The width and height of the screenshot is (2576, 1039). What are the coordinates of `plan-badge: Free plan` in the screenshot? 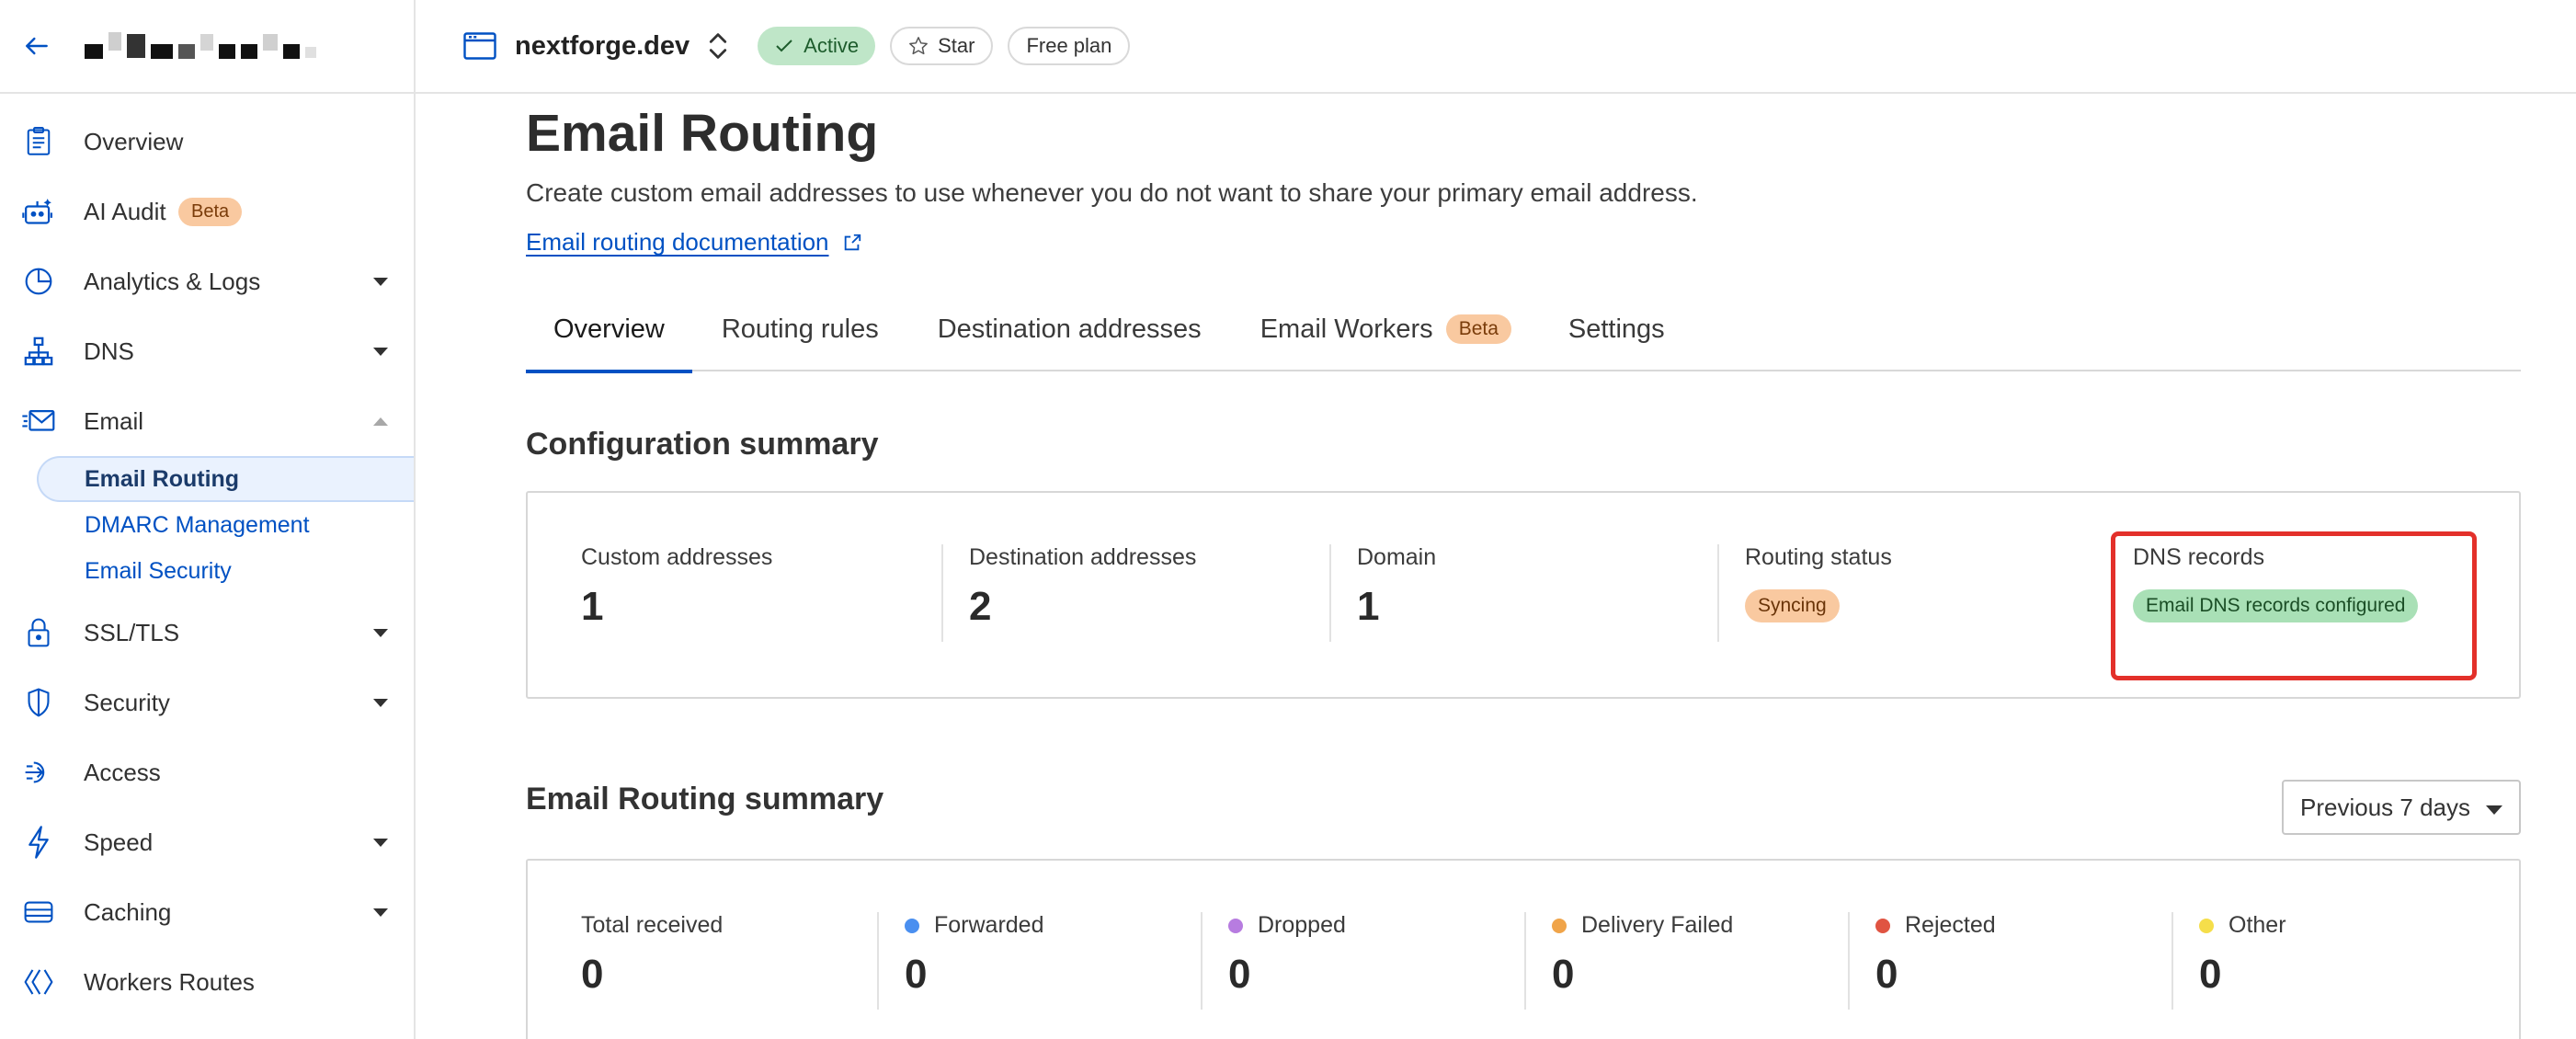 It's located at (1069, 46).